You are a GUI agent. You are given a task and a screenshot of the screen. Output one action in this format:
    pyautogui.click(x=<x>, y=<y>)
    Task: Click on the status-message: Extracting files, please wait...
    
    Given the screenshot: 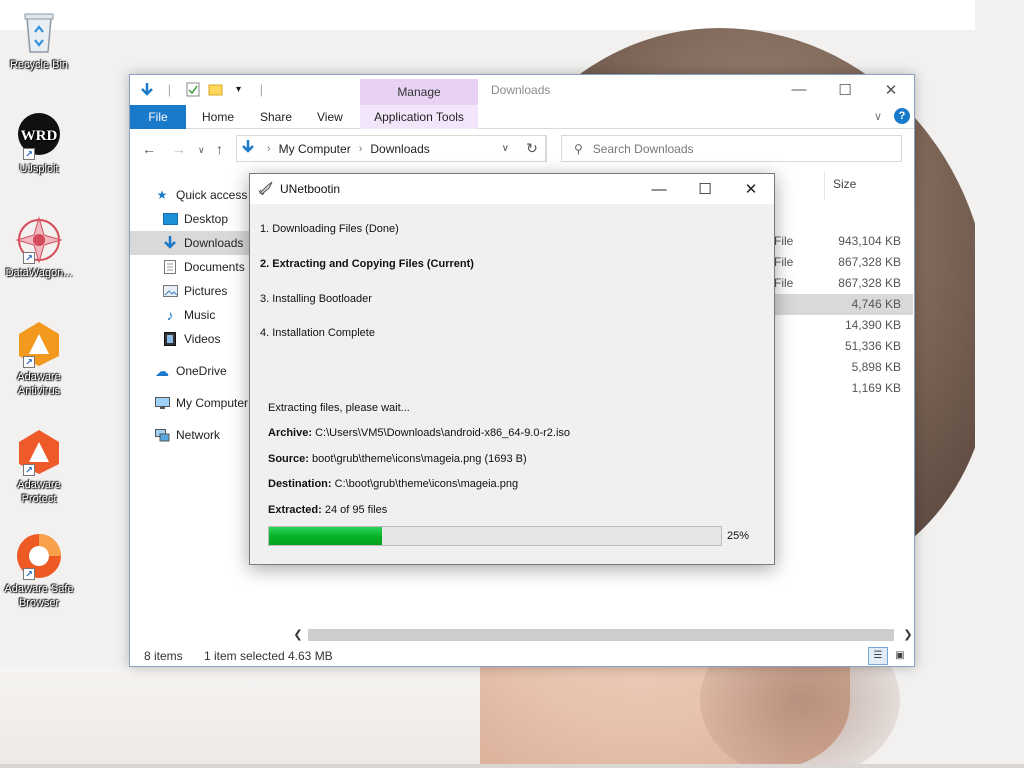 What is the action you would take?
    pyautogui.click(x=339, y=408)
    